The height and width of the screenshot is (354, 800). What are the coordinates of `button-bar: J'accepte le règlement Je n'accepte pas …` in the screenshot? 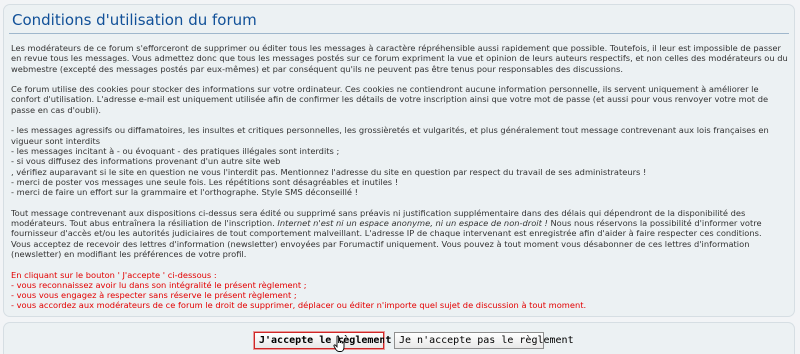 It's located at (399, 338).